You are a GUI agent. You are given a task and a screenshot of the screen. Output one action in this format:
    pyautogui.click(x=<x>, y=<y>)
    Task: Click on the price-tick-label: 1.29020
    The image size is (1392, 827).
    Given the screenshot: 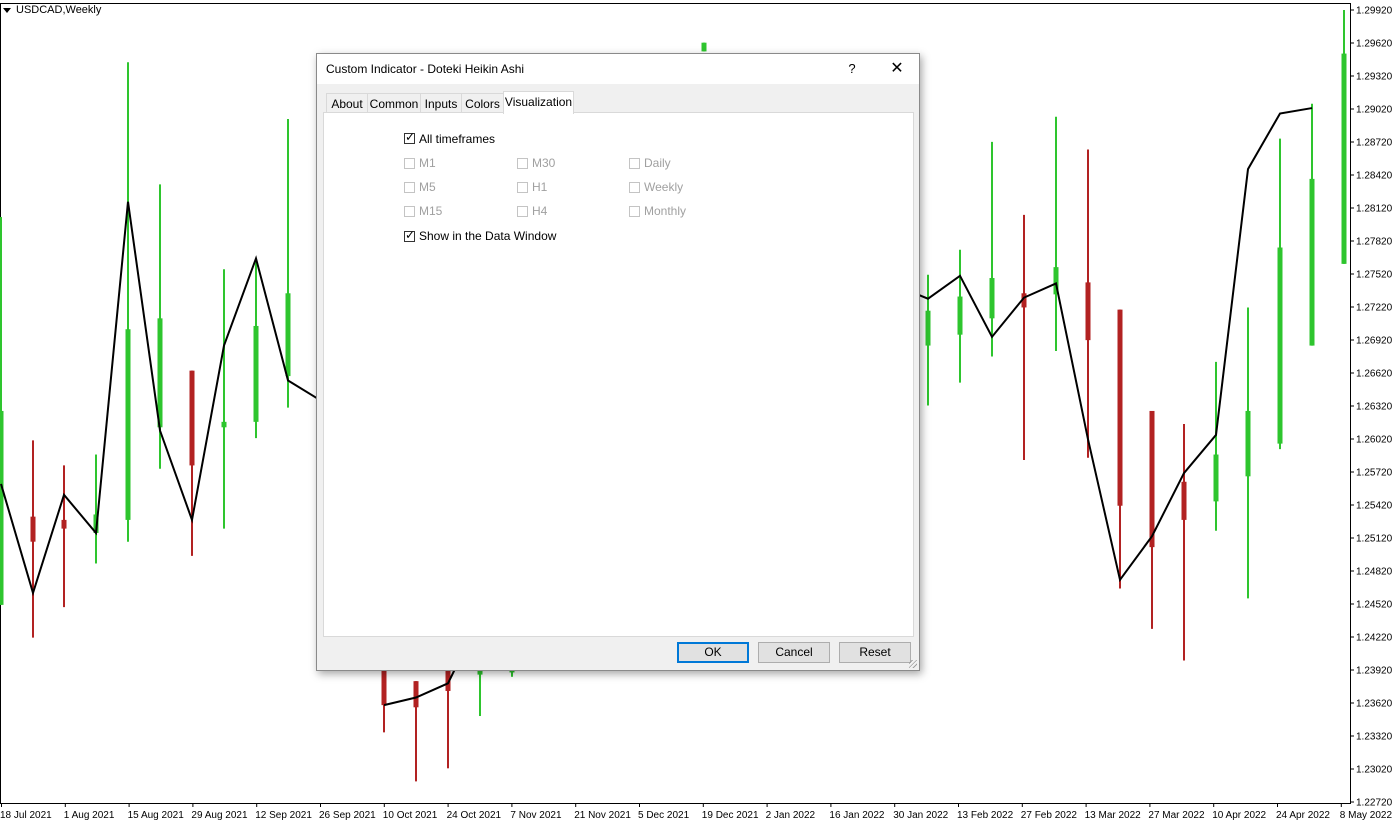 What is the action you would take?
    pyautogui.click(x=1374, y=110)
    